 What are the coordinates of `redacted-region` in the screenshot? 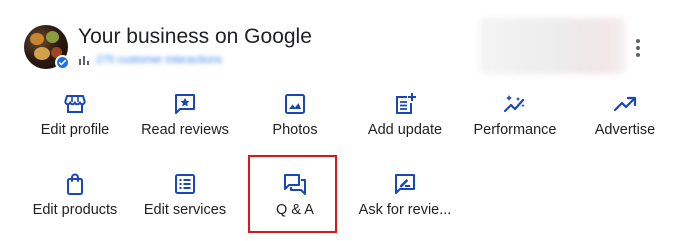 It's located at (553, 46).